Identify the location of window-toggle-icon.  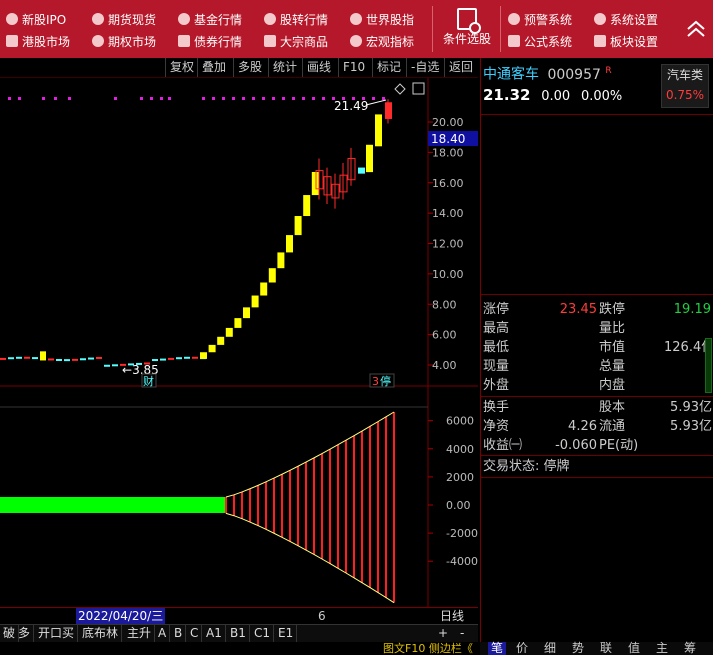
(418, 88).